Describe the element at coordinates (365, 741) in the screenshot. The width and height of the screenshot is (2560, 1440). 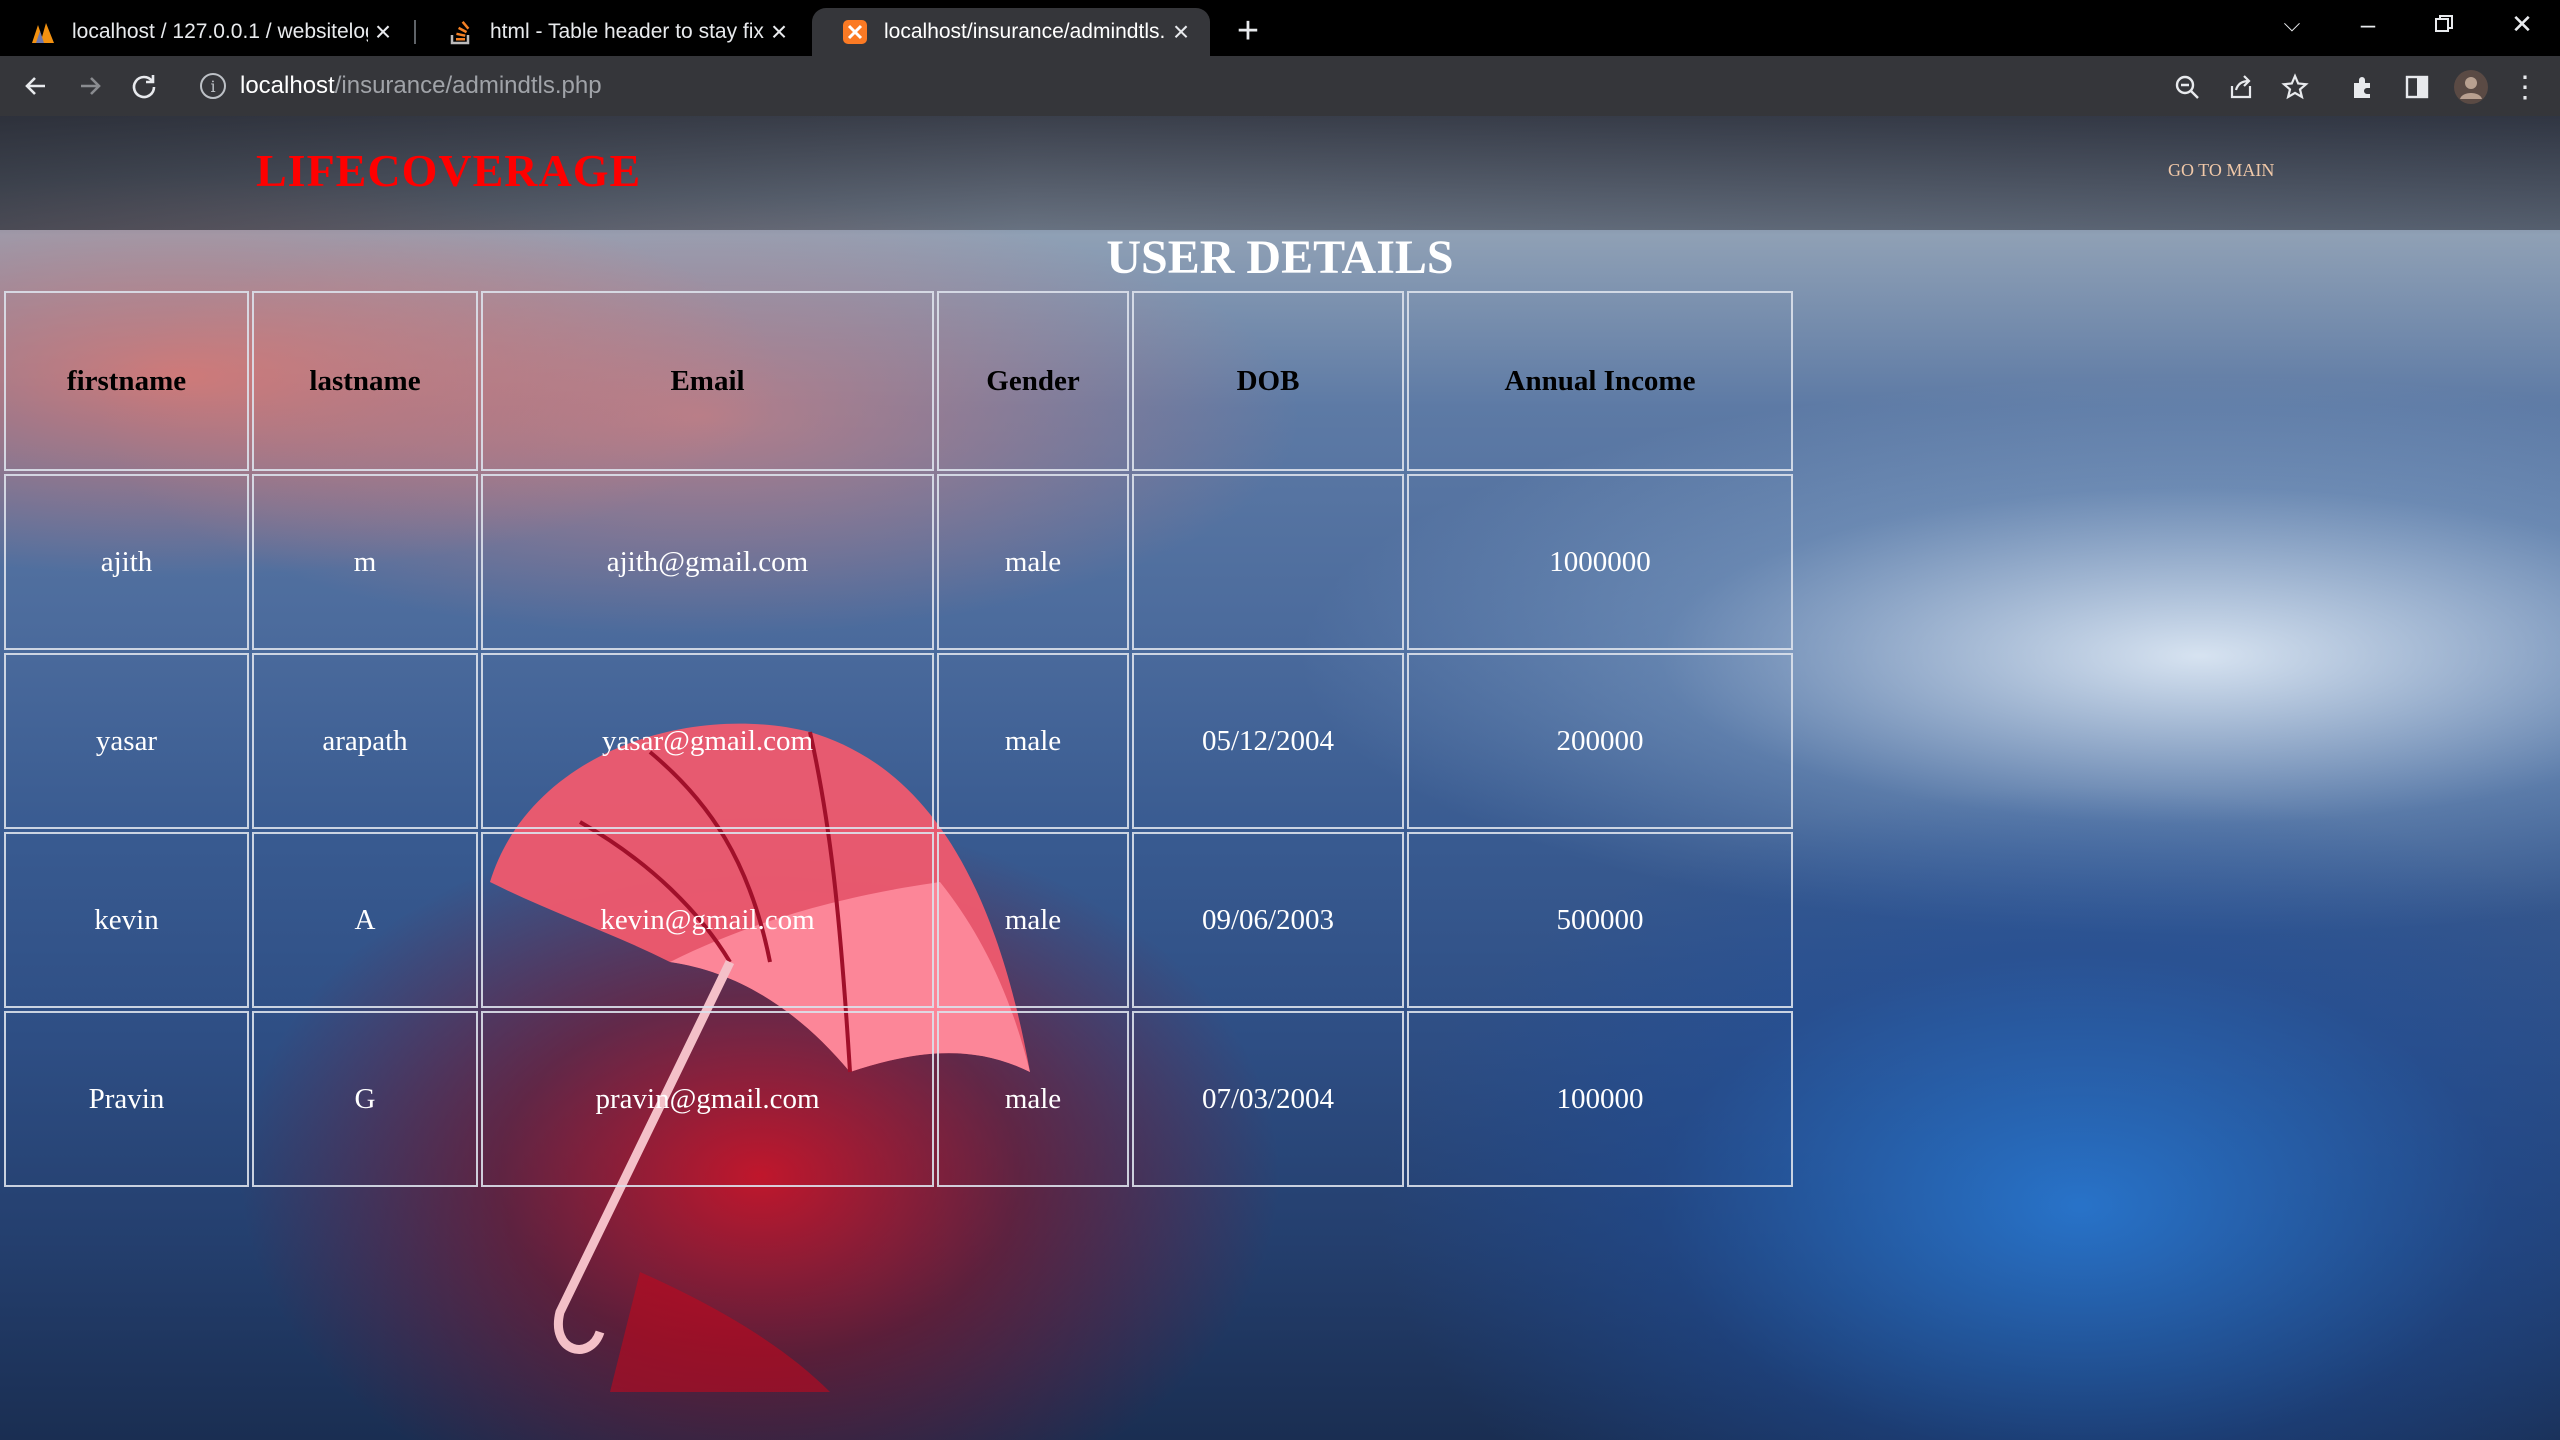
I see `cell-lastname: arapath` at that location.